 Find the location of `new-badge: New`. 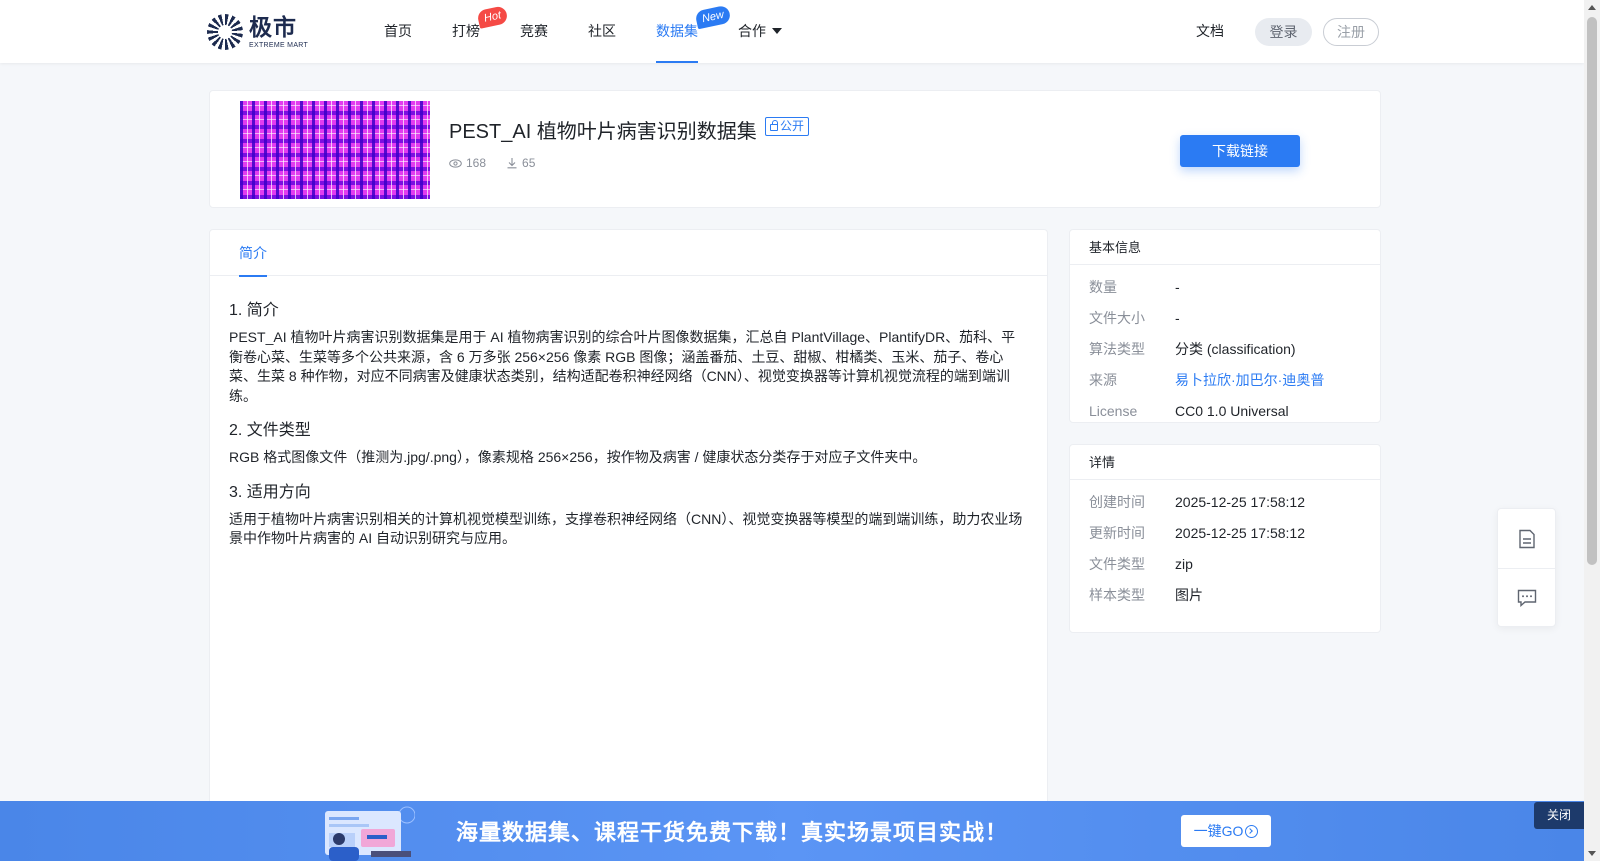

new-badge: New is located at coordinates (713, 17).